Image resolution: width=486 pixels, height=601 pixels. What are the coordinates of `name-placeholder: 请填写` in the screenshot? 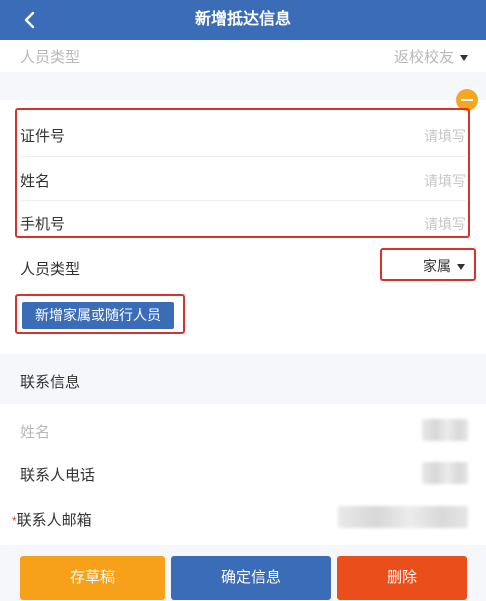 It's located at (445, 181).